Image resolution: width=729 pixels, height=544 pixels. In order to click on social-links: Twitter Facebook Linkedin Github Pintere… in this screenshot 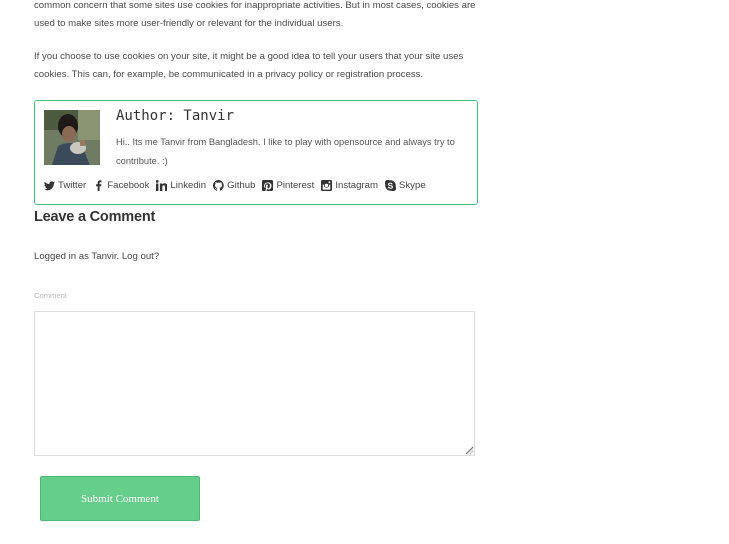, I will do `click(238, 185)`.